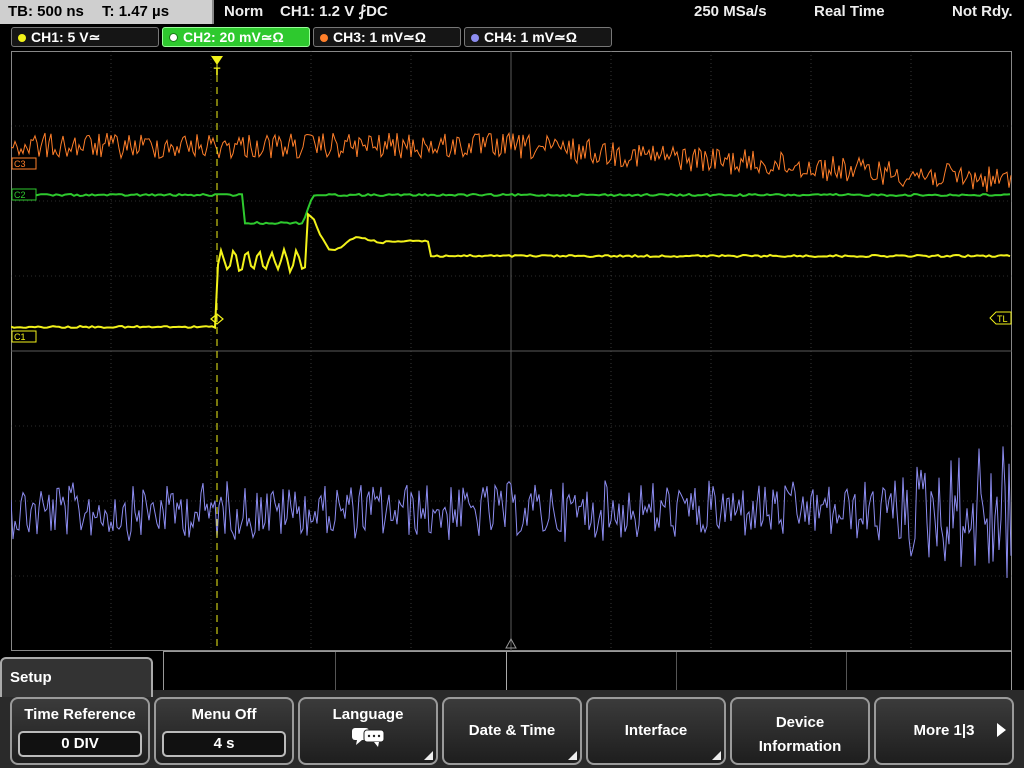 The height and width of the screenshot is (768, 1024). I want to click on time-reference-label: Time Reference, so click(80, 714).